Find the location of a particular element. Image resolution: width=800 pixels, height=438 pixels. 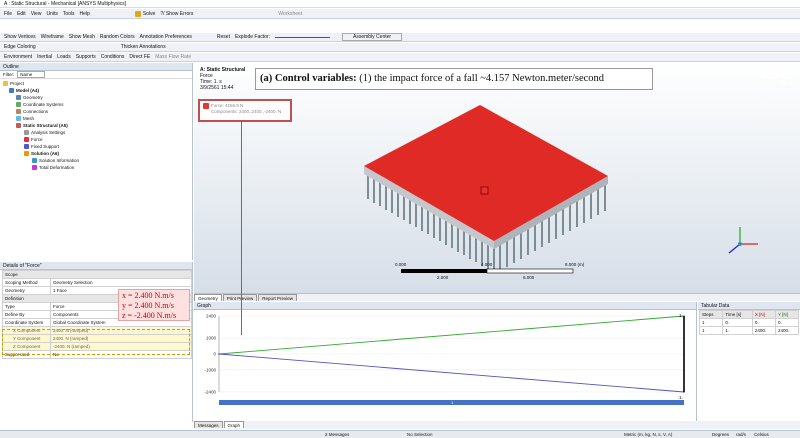

menu-view: View is located at coordinates (36, 14).